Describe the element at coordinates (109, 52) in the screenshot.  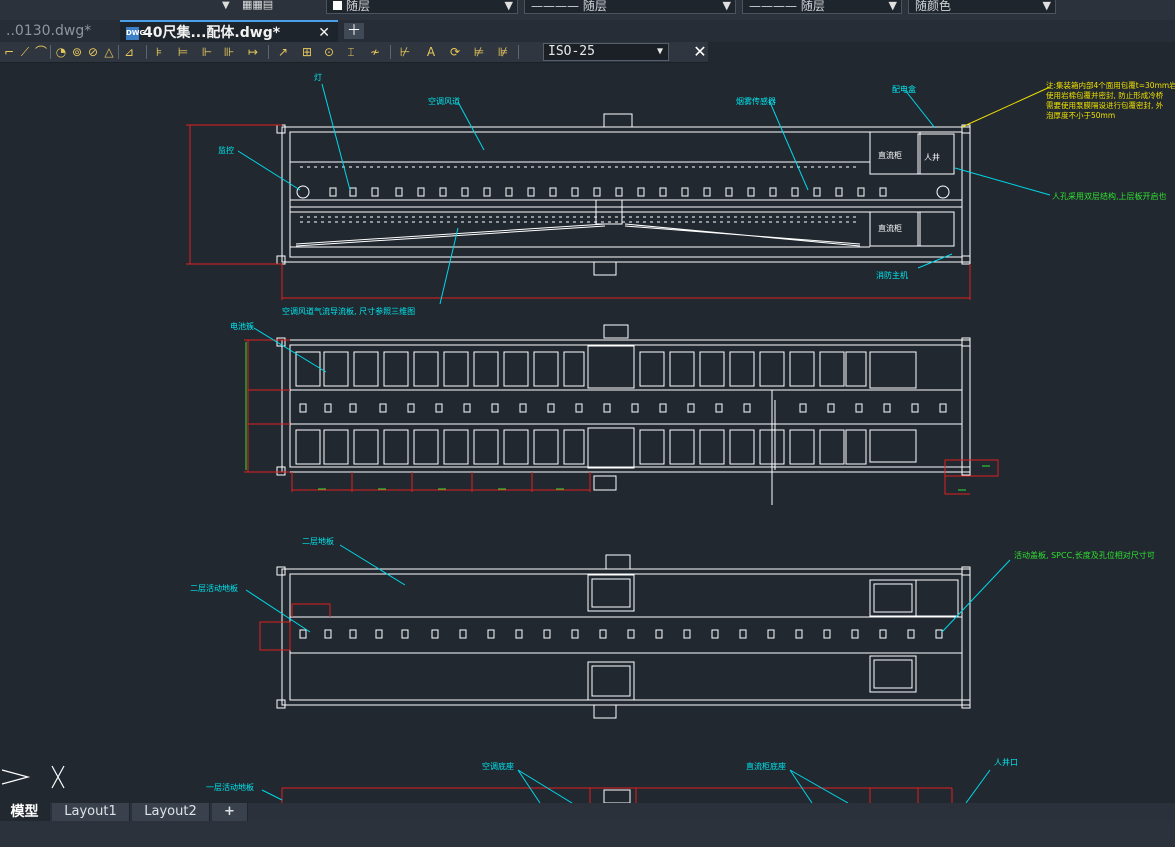
I see `dim-angular-icon: △` at that location.